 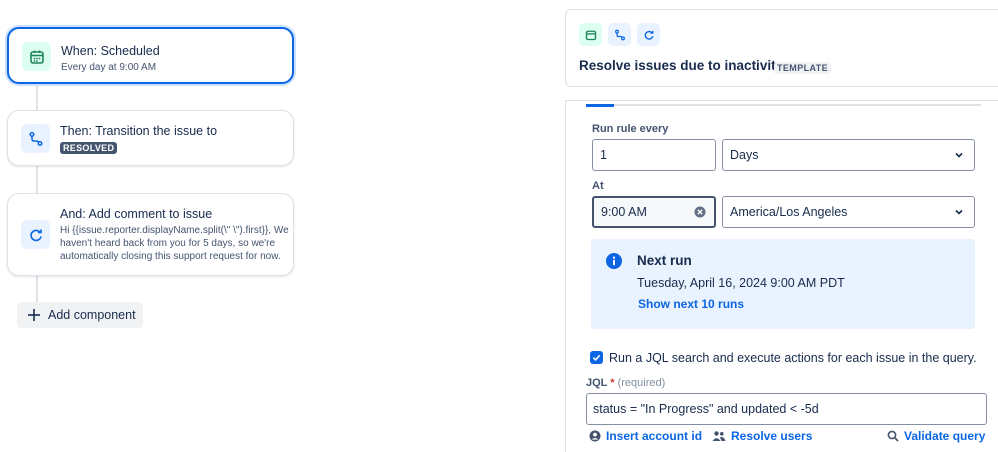 I want to click on run-every-value: 1, so click(x=603, y=155).